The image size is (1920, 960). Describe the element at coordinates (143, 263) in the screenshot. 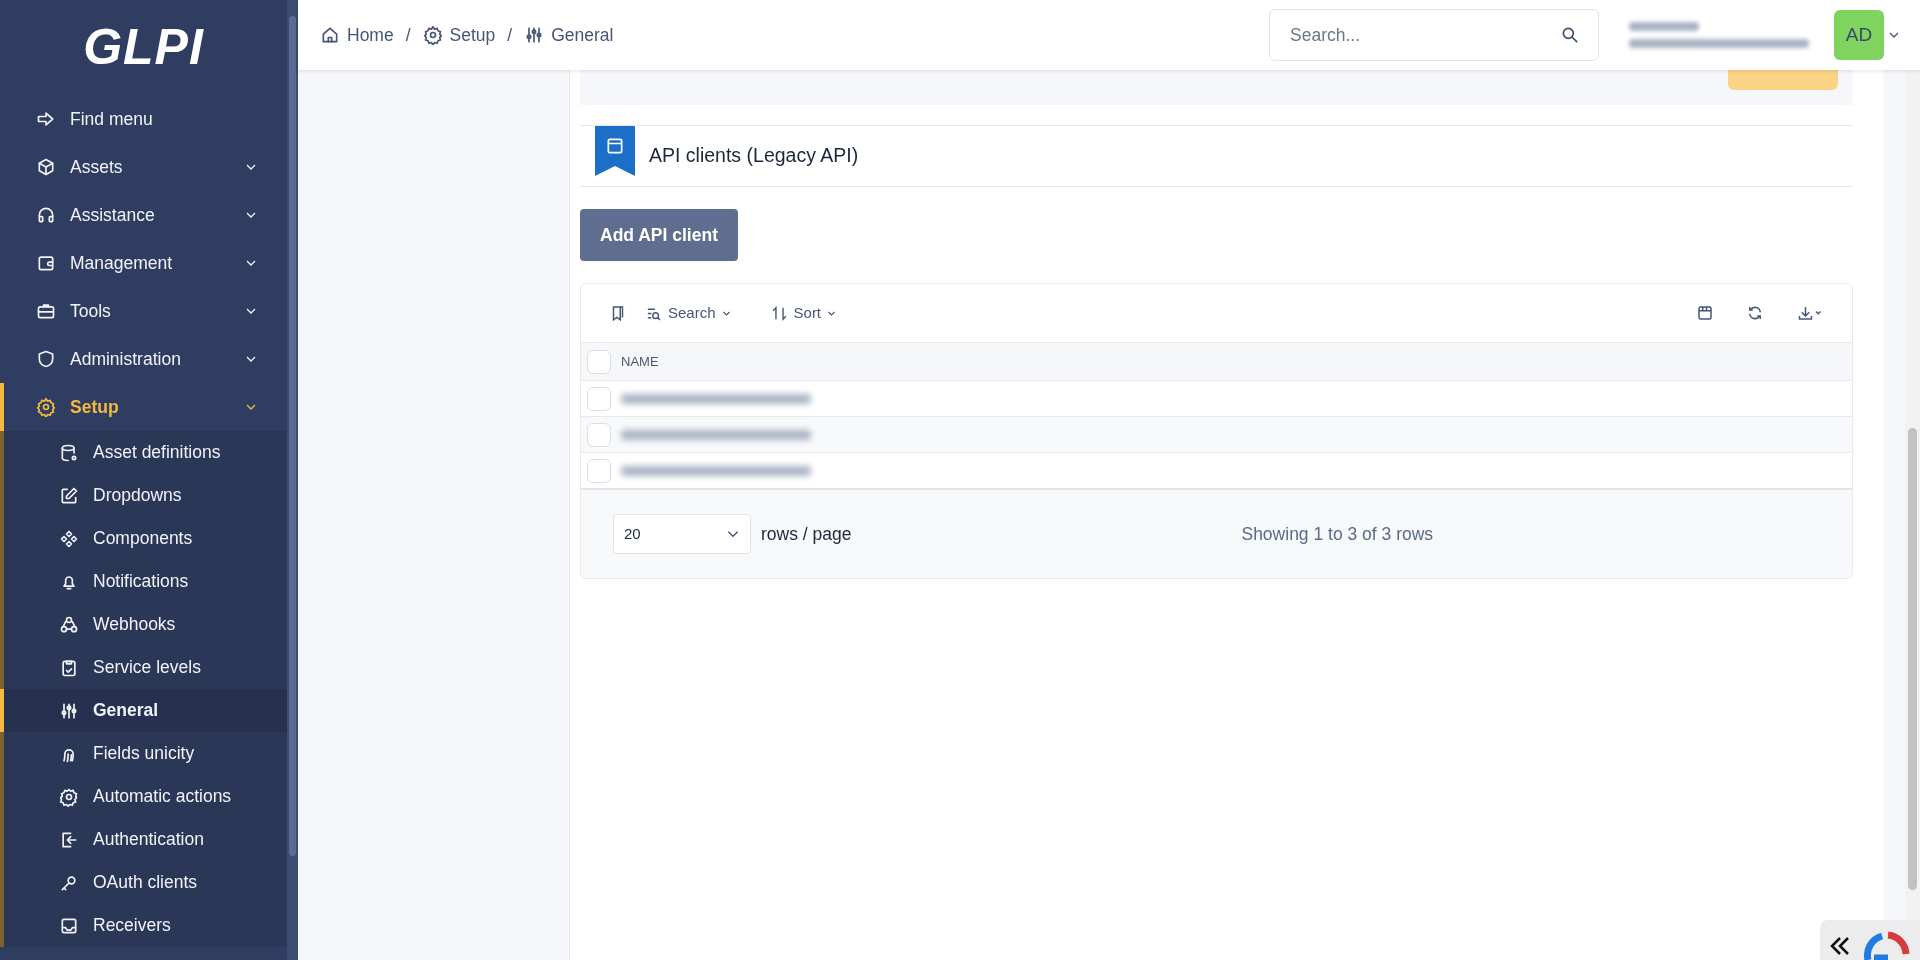

I see `sidebar-item: Management` at that location.